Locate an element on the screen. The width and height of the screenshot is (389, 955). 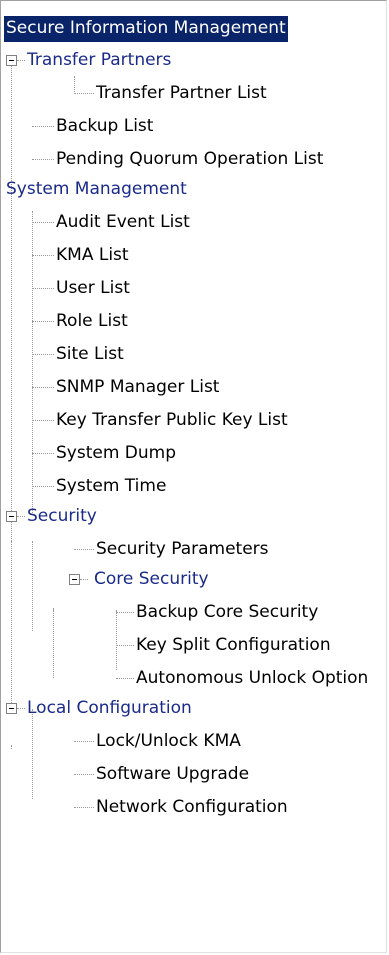
tree-node-label: Local Configuration is located at coordinates (109, 709).